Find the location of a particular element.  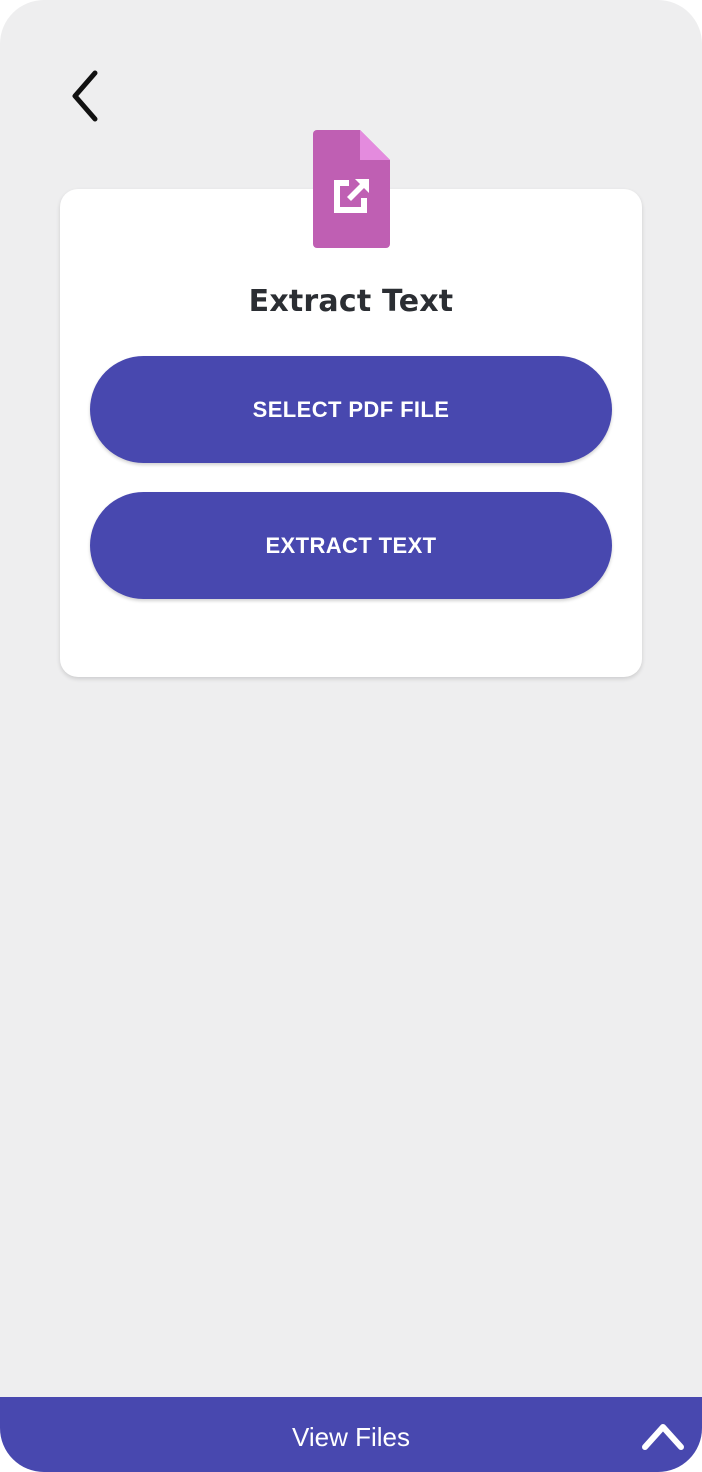

view-files-label: View Files is located at coordinates (350, 1437).